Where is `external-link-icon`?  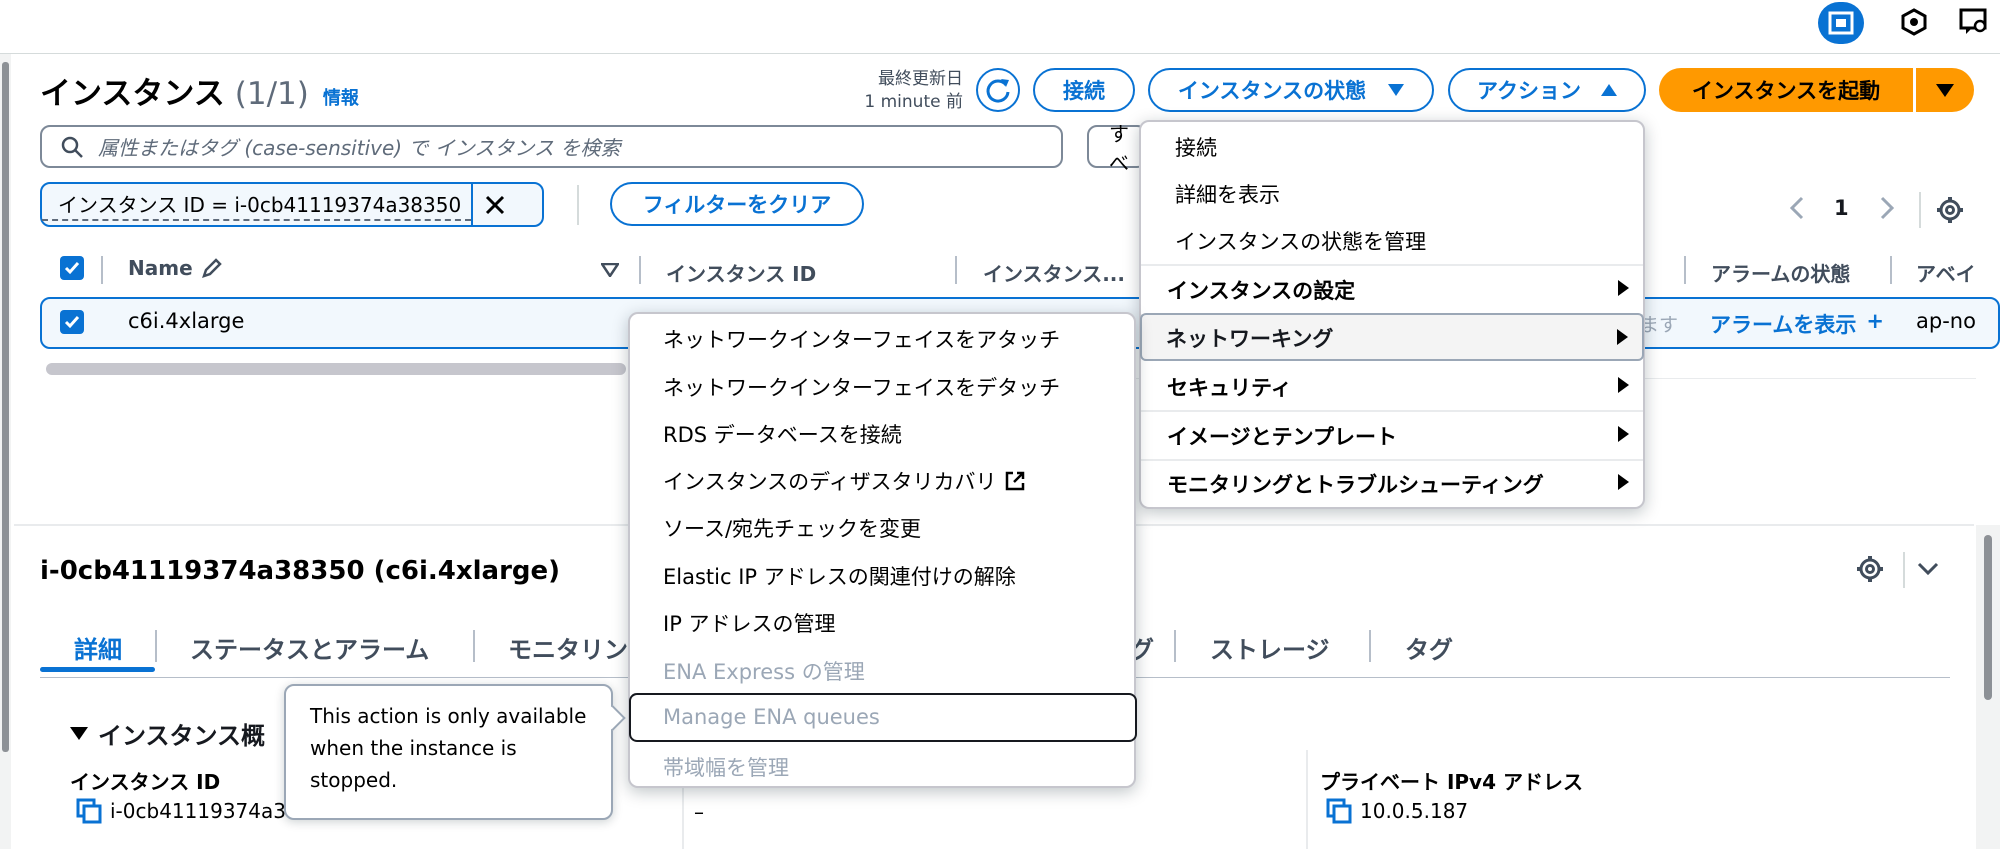
external-link-icon is located at coordinates (1015, 481).